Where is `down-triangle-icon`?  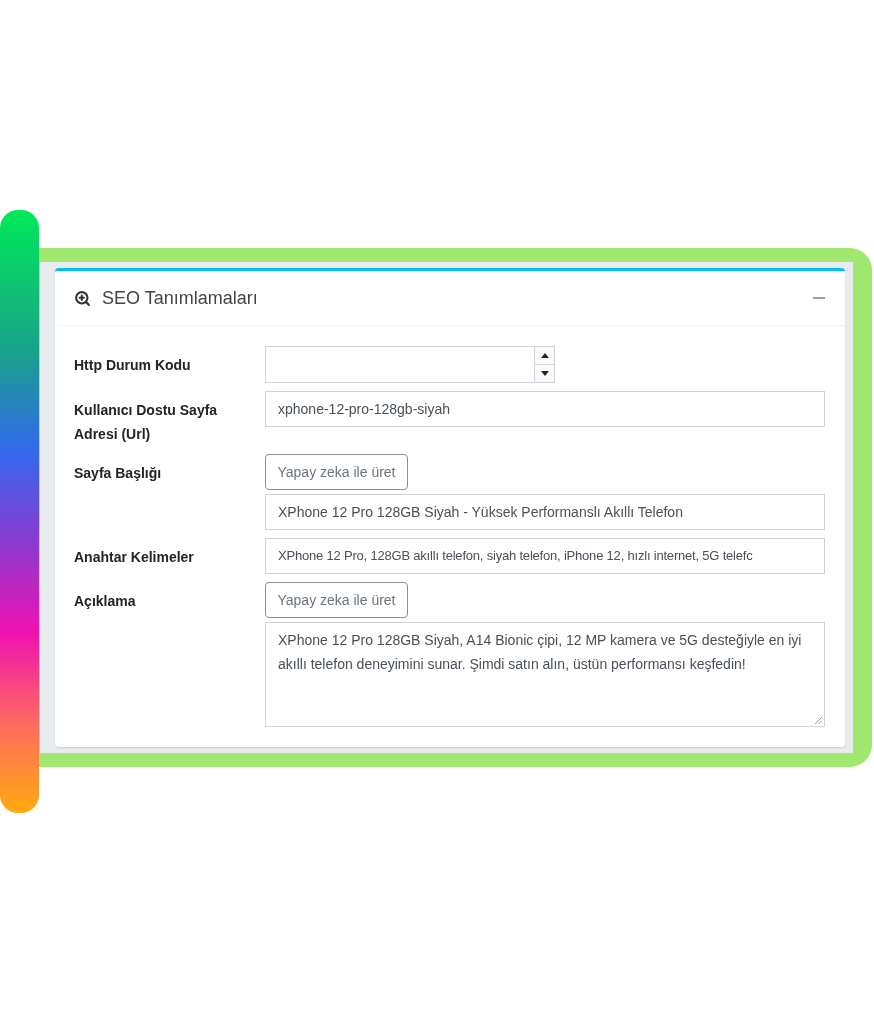
down-triangle-icon is located at coordinates (544, 373).